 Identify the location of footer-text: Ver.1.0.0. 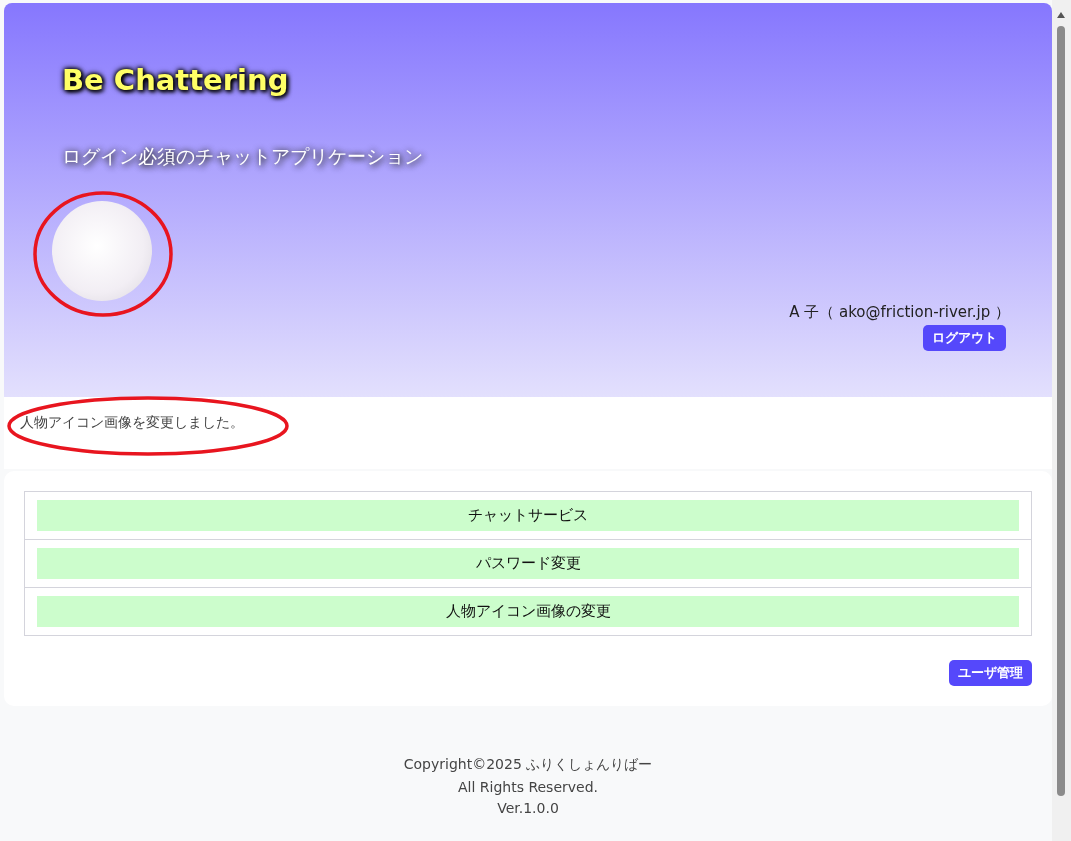
(528, 808).